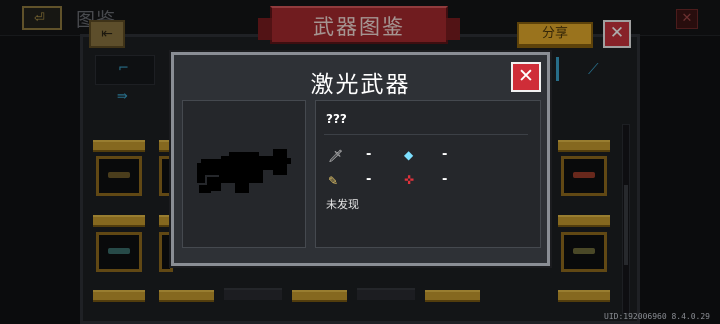  Describe the element at coordinates (369, 154) in the screenshot. I see `damage-value: -` at that location.